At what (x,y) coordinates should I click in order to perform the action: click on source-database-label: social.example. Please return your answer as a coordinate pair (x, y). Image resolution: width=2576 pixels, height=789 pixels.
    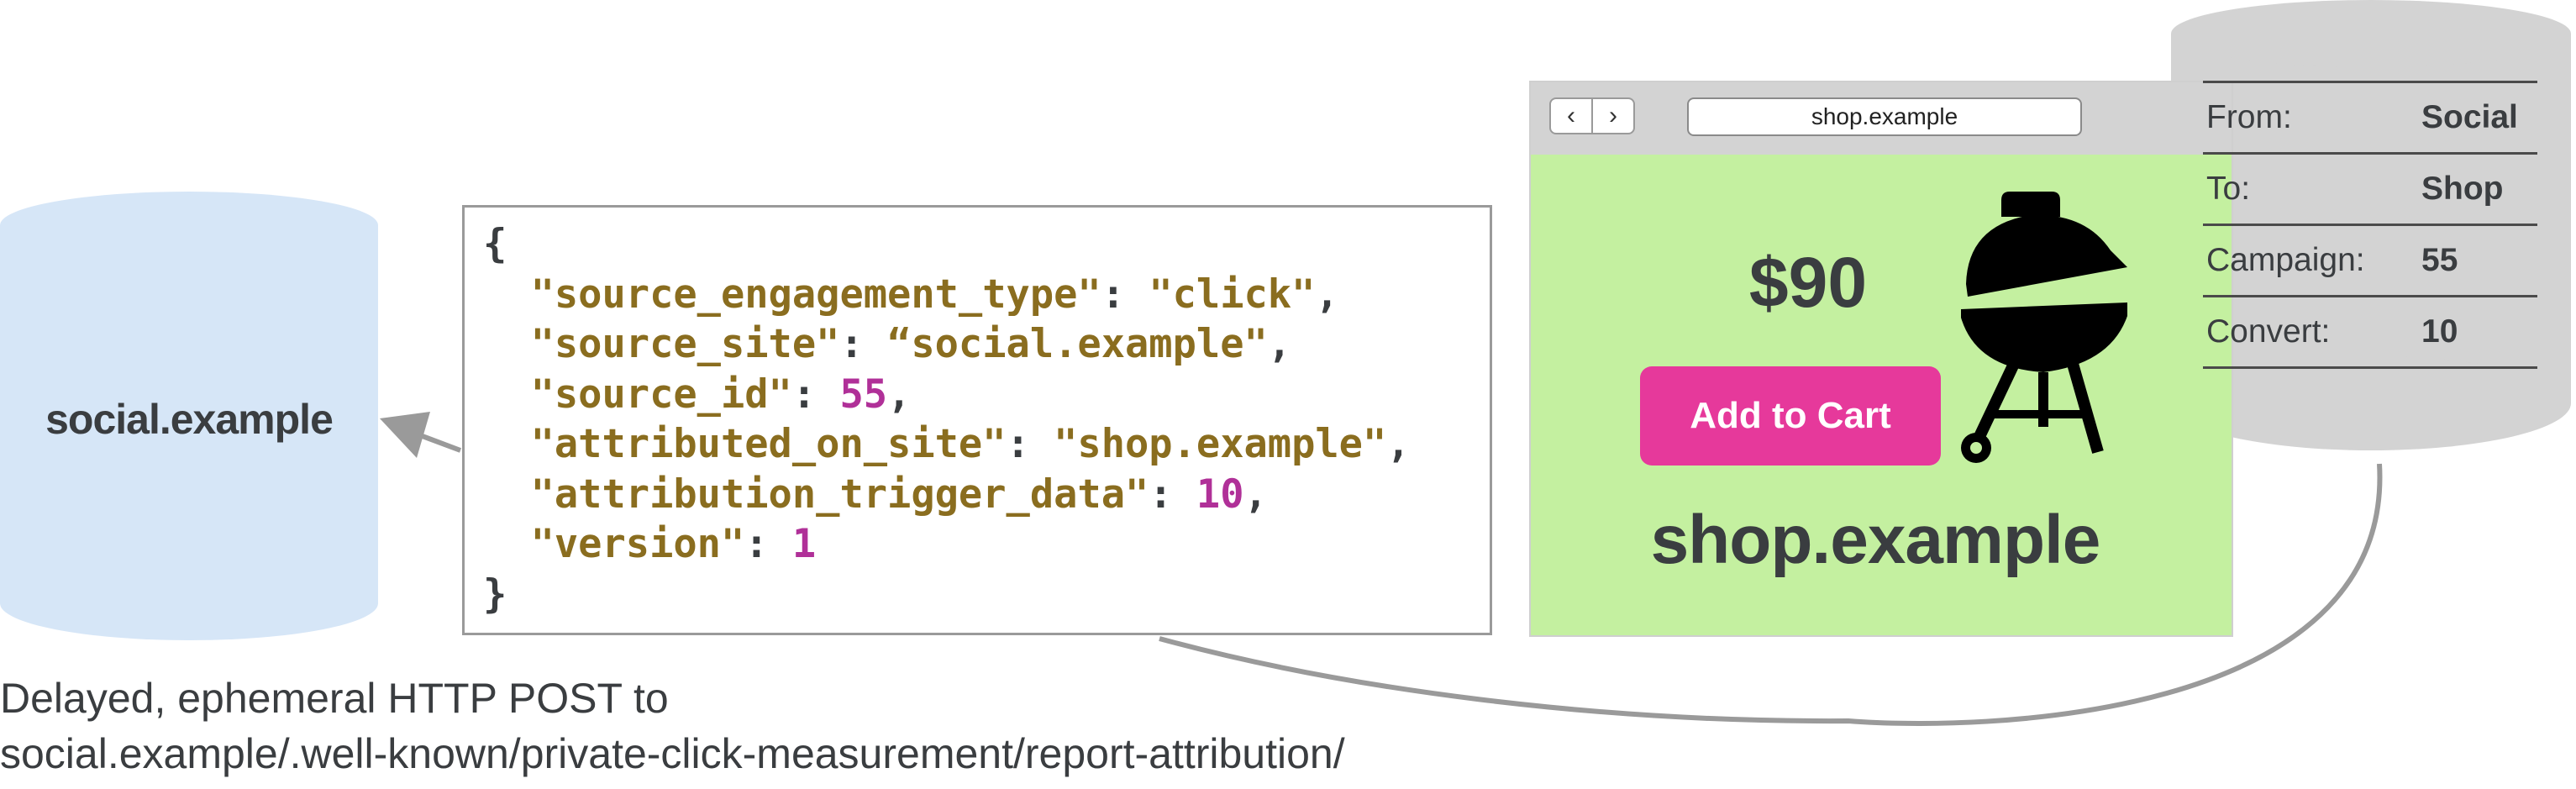
    Looking at the image, I should click on (189, 420).